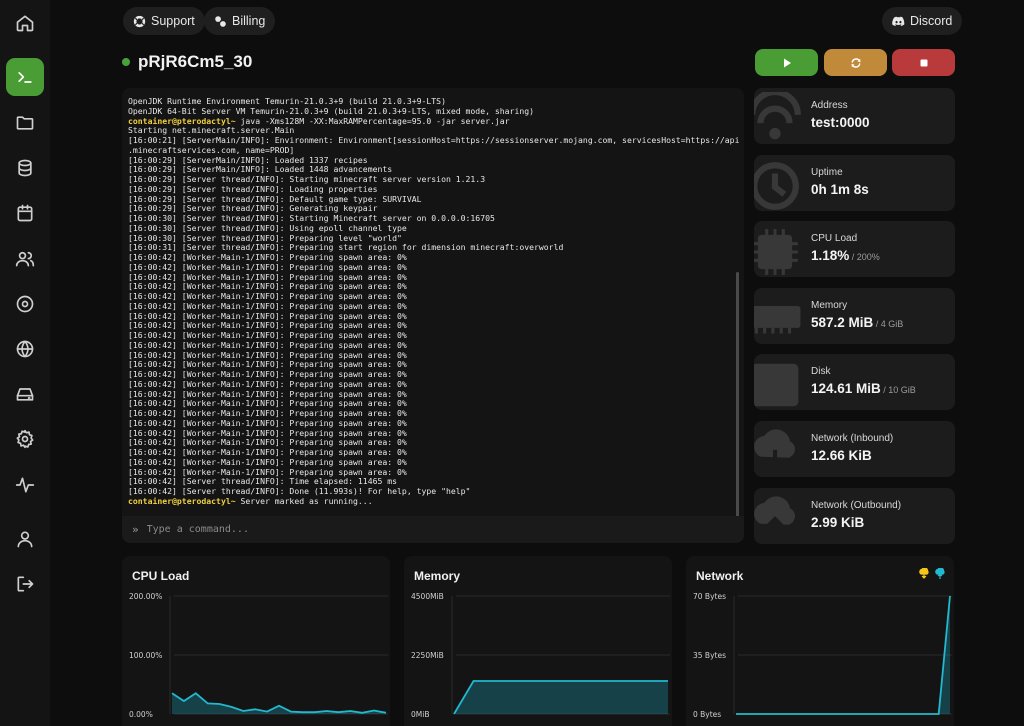  What do you see at coordinates (777, 116) in the screenshot?
I see `wifi-icon` at bounding box center [777, 116].